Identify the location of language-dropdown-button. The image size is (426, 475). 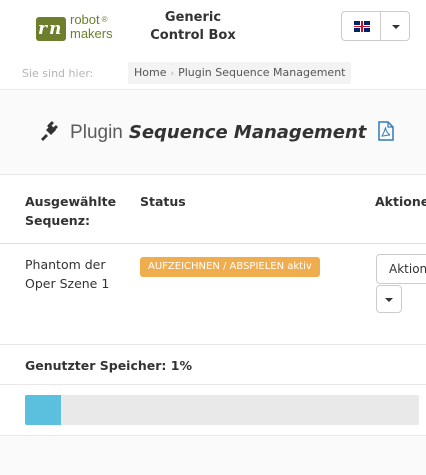
(395, 26).